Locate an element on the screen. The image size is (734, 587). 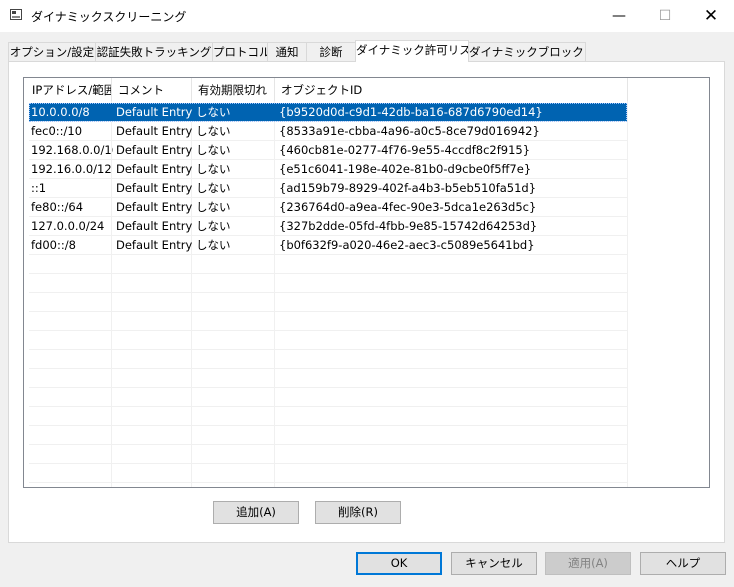
help-button: ヘルプ is located at coordinates (683, 563).